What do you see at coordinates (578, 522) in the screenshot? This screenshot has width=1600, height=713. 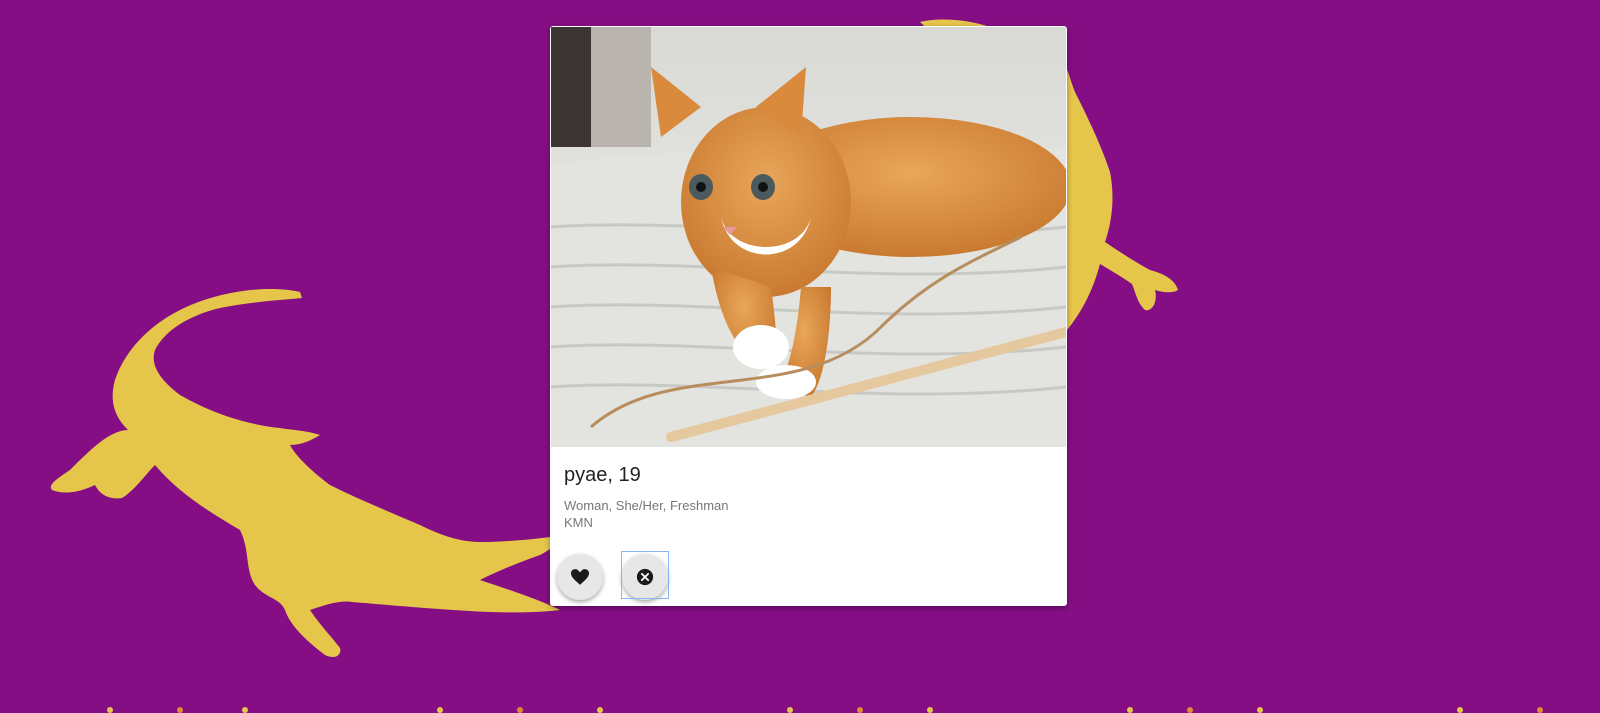 I see `profile-group: KMN` at bounding box center [578, 522].